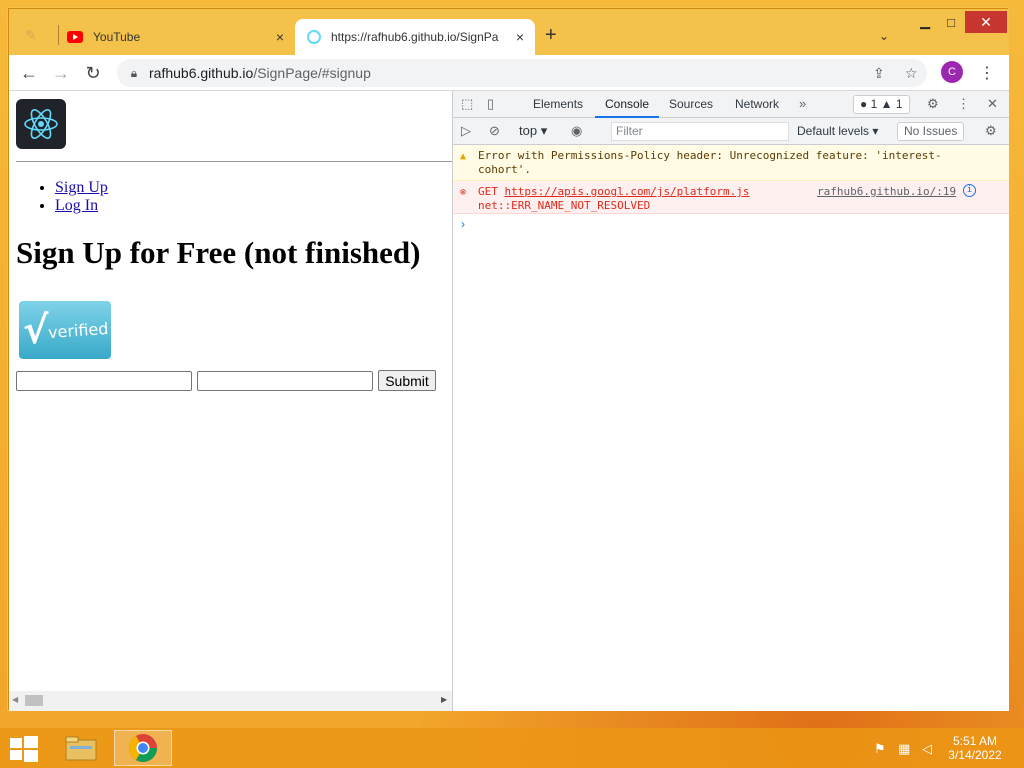 This screenshot has width=1024, height=768. Describe the element at coordinates (61, 73) in the screenshot. I see `forward-arrow-icon: →` at that location.